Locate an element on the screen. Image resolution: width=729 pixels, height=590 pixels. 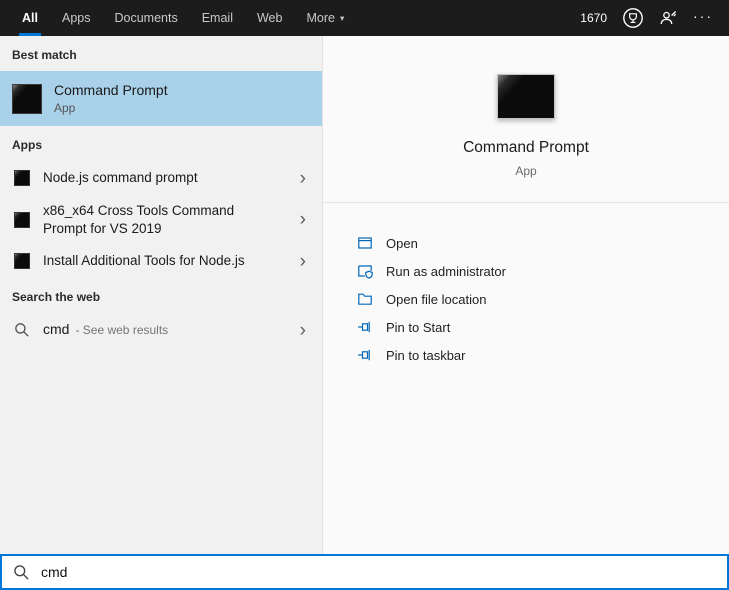
web-result-text: cmd - See web results is located at coordinates (105, 330).